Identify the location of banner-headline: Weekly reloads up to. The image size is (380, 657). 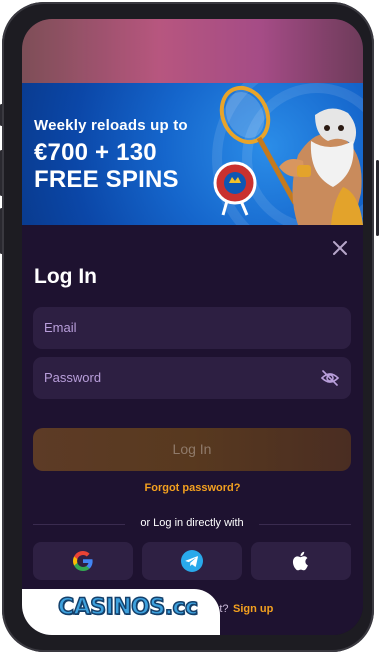
(111, 125).